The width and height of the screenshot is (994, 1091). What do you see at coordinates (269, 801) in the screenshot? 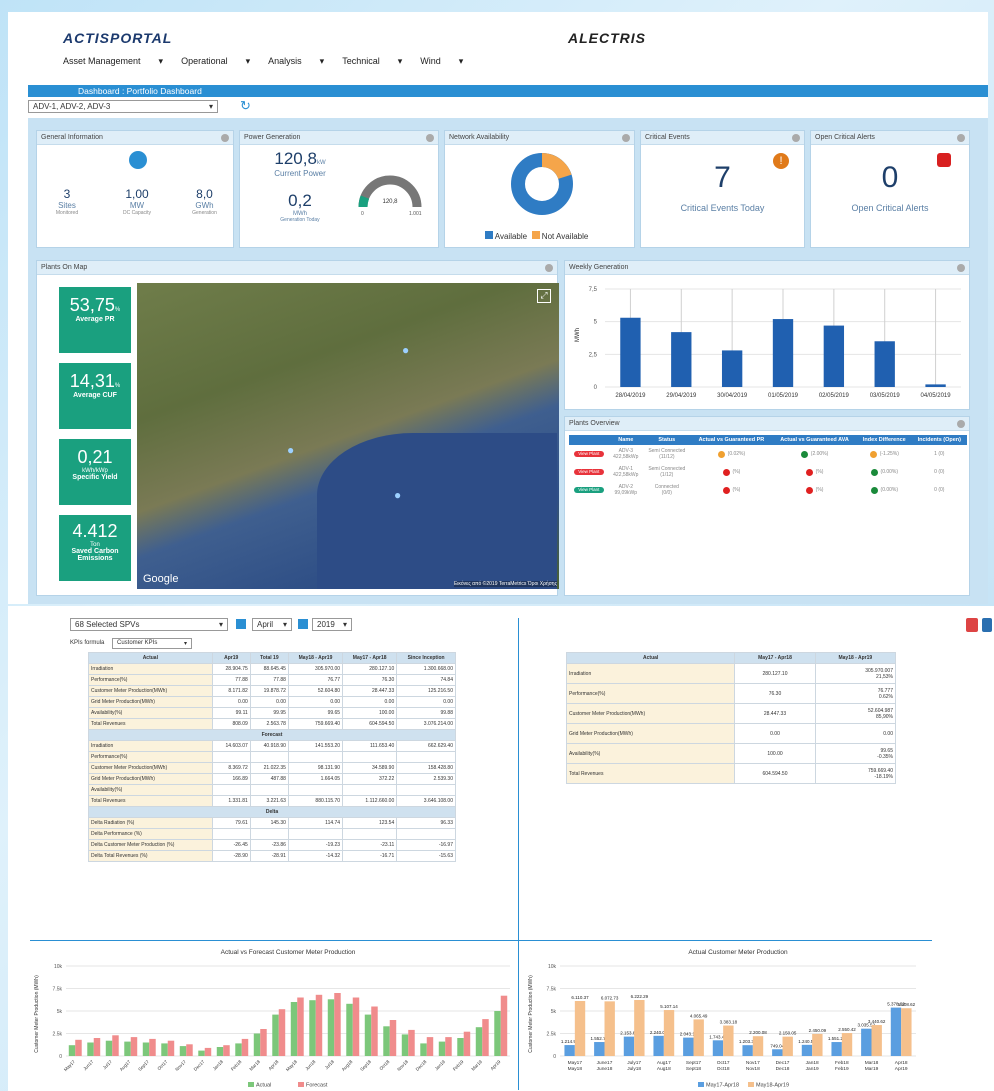
I see `cell-value: 3.221.63` at bounding box center [269, 801].